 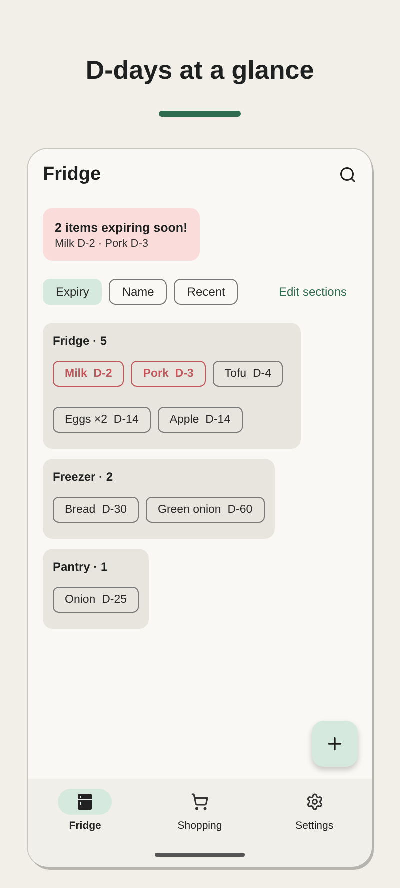 I want to click on cart-icon, so click(x=199, y=802).